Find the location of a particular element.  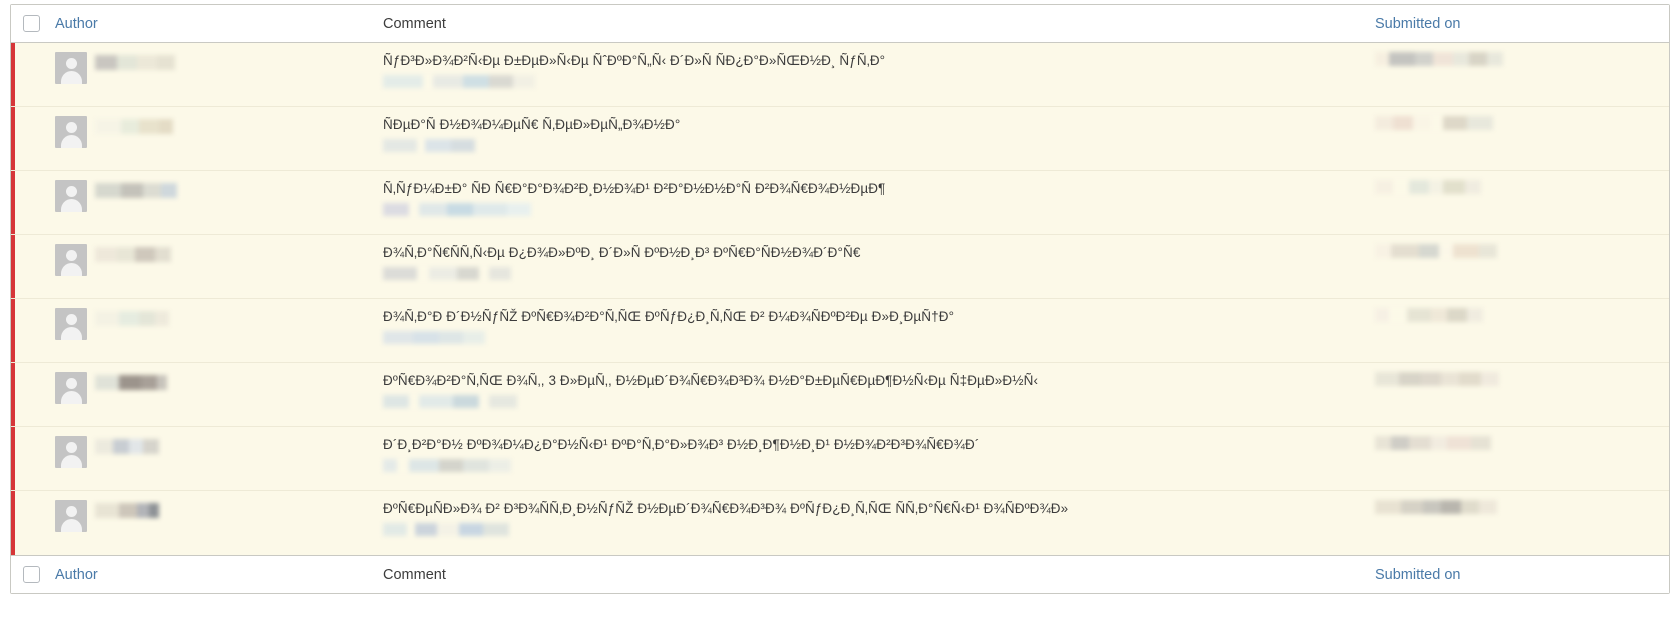

column-footer-submitted-on-label: Submitted on is located at coordinates (1417, 575).